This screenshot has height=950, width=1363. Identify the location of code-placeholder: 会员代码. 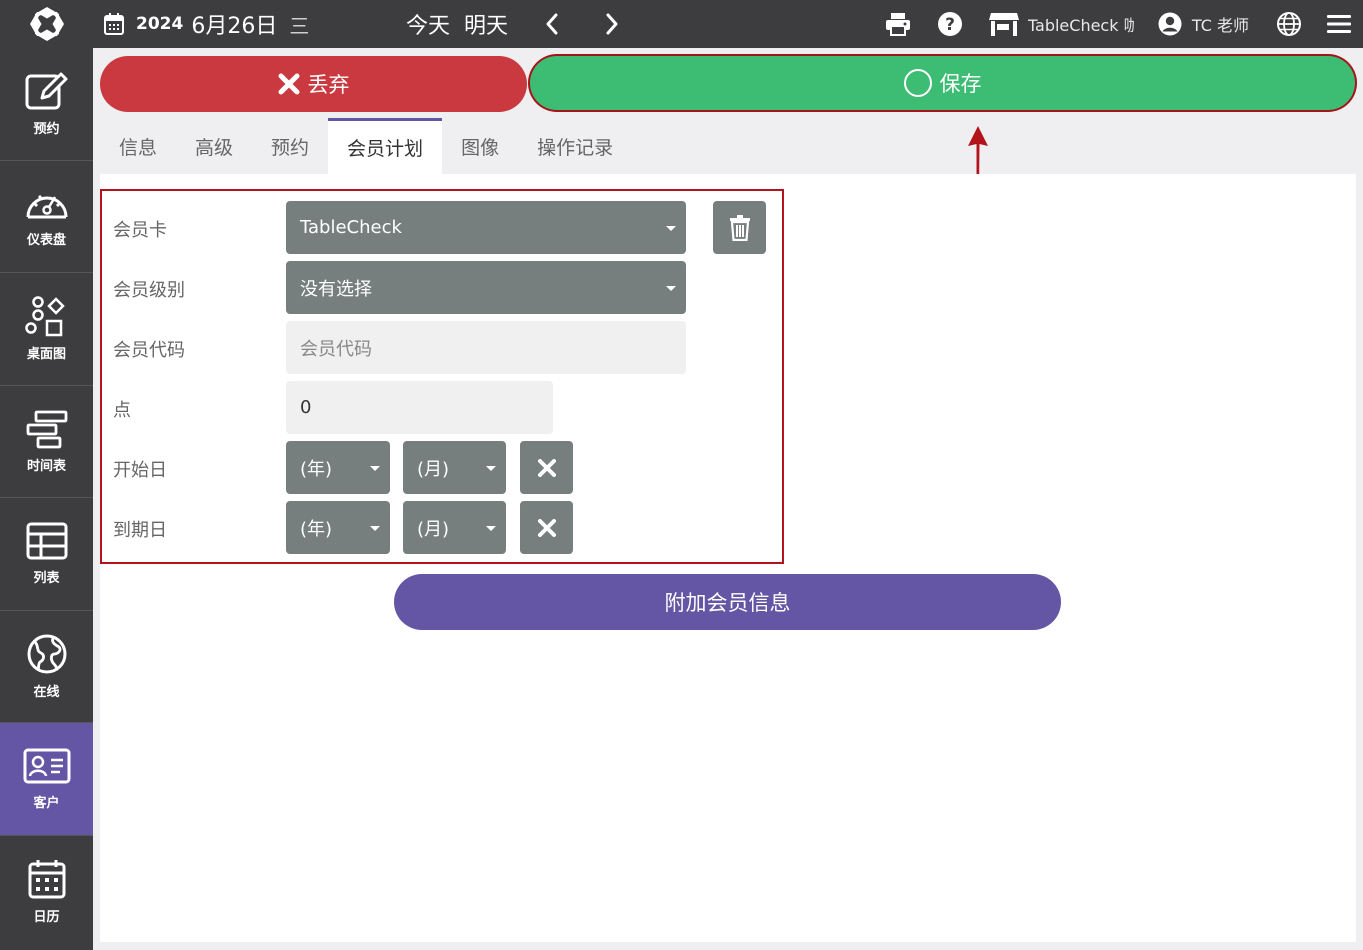
(336, 349).